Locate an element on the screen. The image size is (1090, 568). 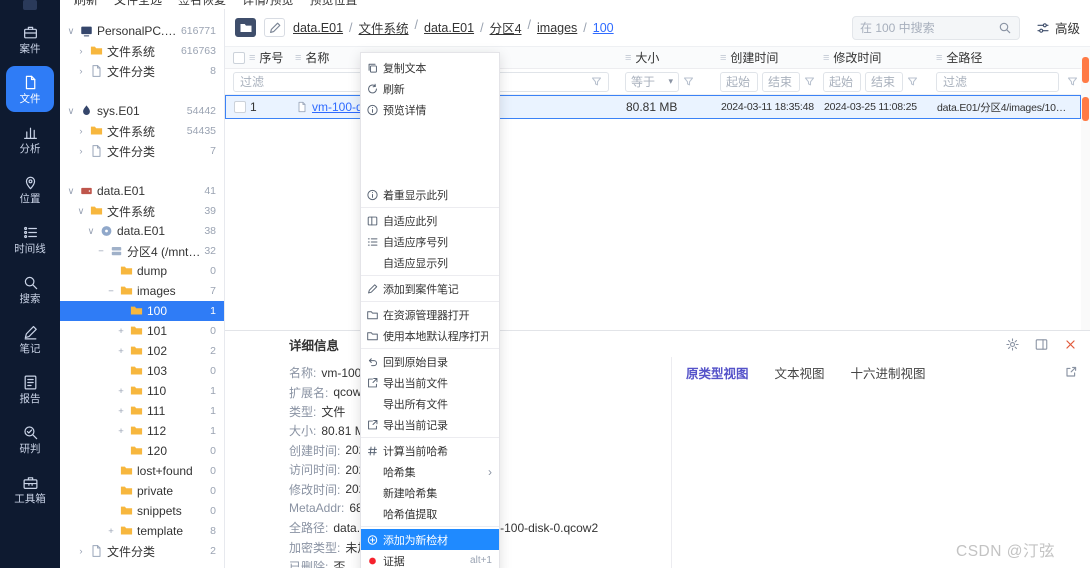
tree-node: › 文件系统 54435 is located at coordinates (142, 131).